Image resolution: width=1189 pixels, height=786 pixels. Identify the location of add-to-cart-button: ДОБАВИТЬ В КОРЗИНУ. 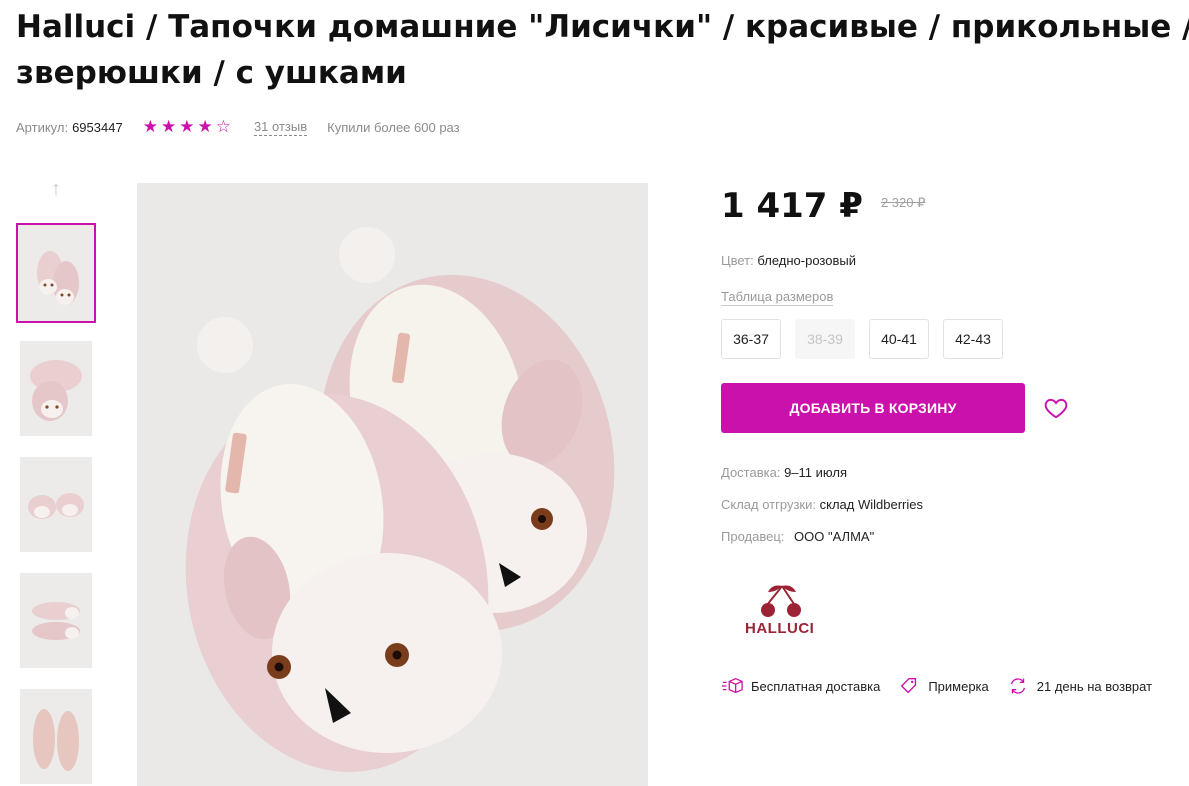
(873, 408).